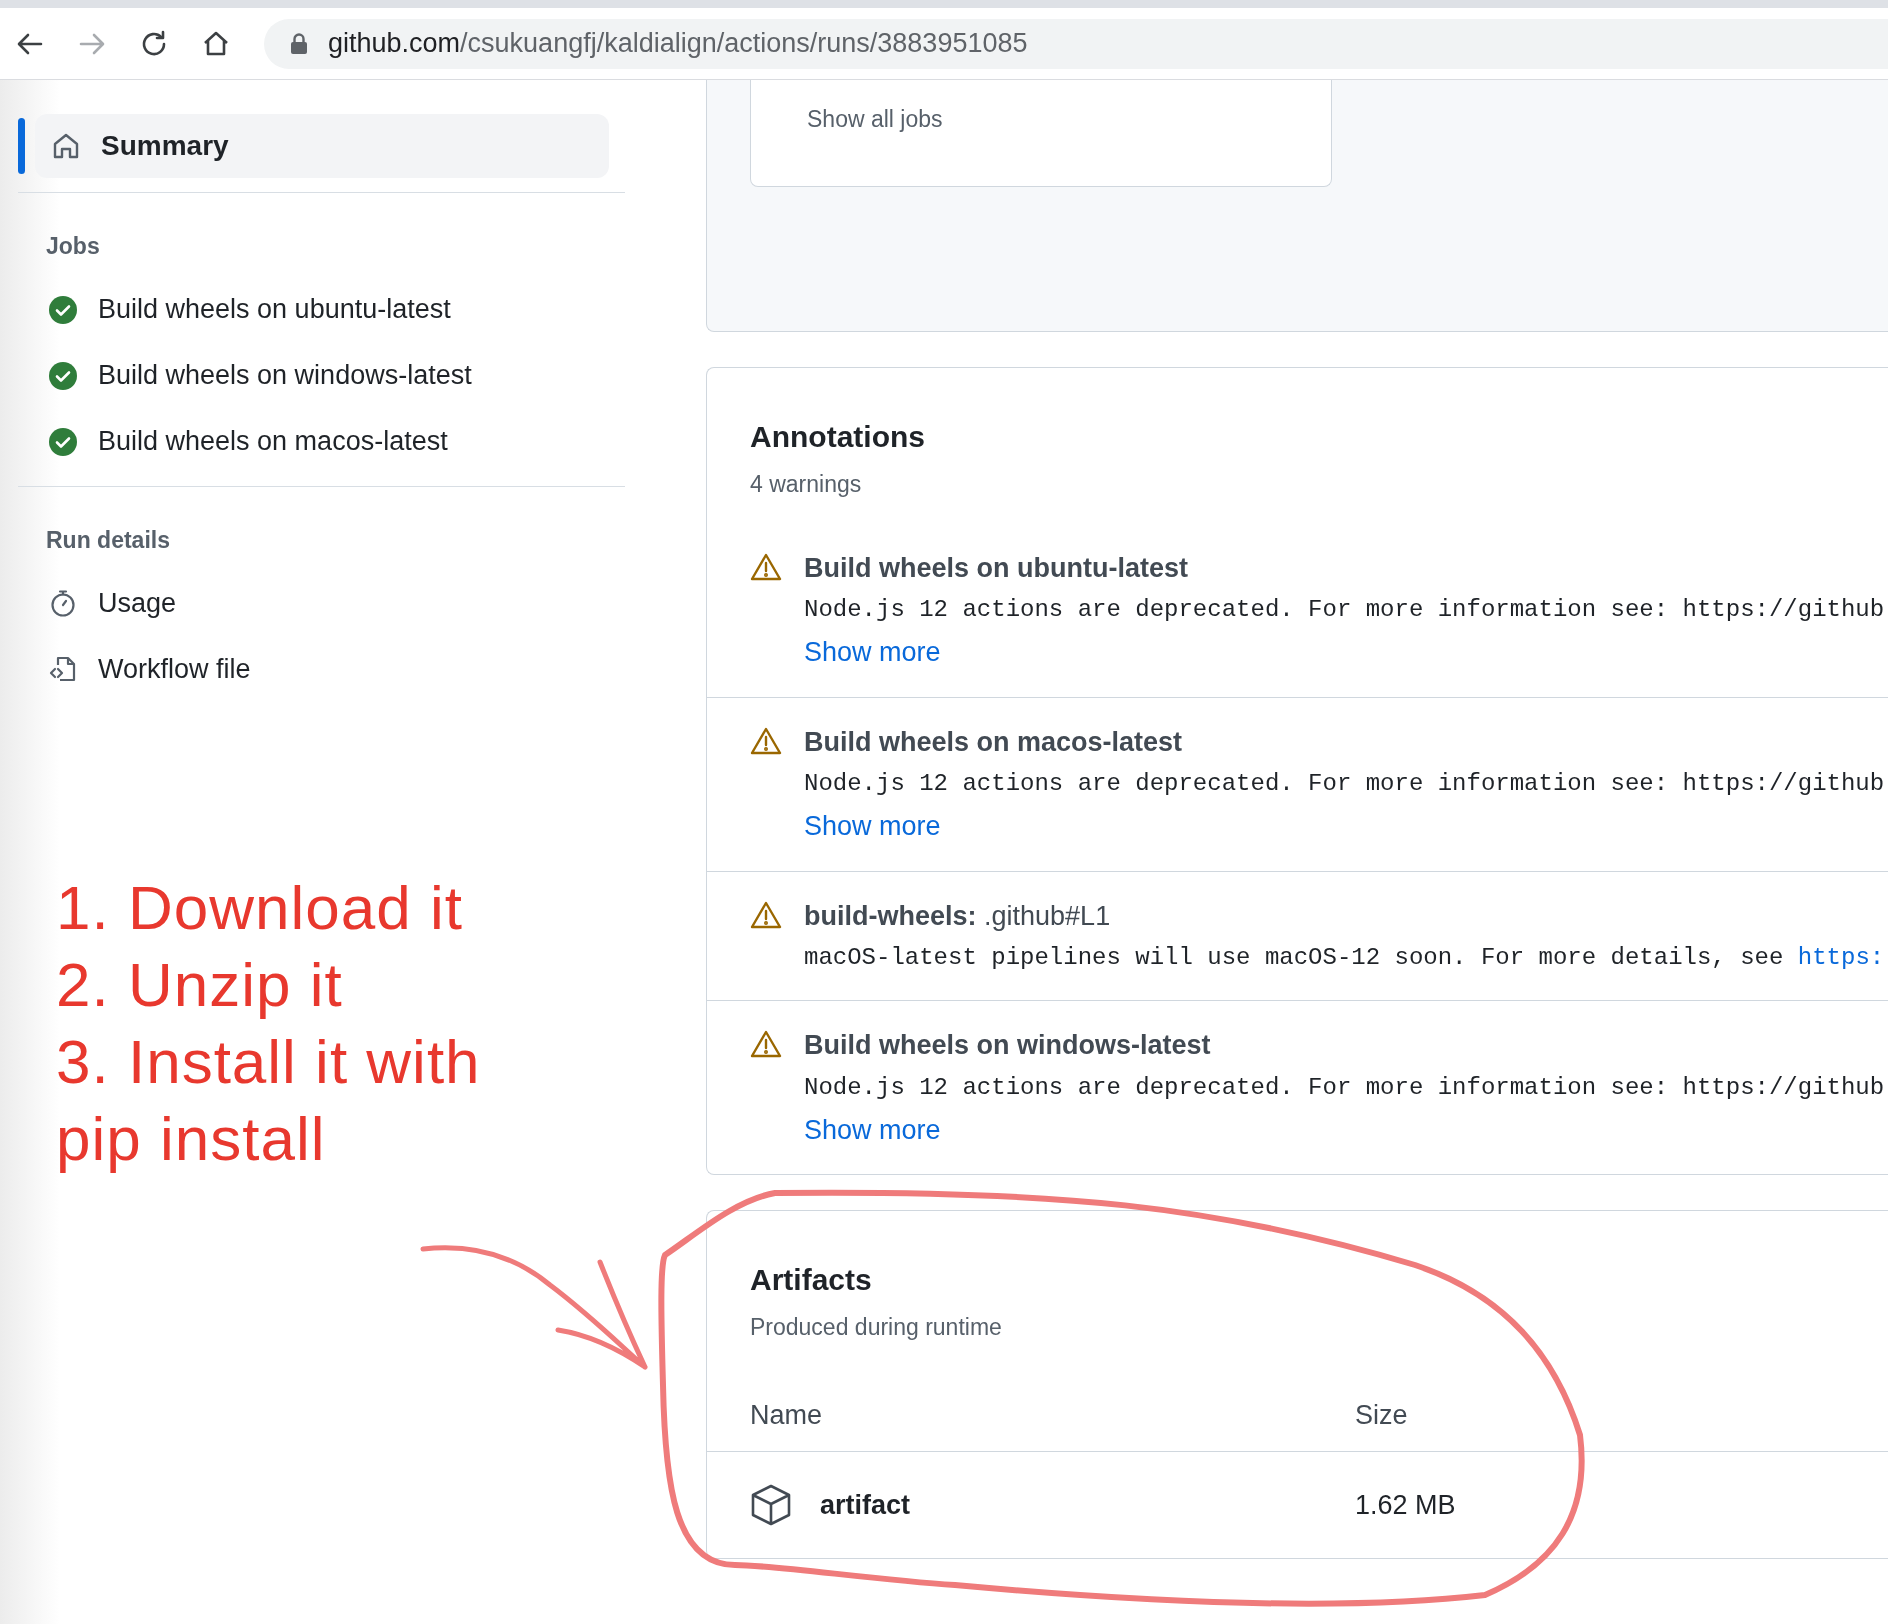 The height and width of the screenshot is (1624, 1888). Describe the element at coordinates (1841, 957) in the screenshot. I see `message-link: https:` at that location.